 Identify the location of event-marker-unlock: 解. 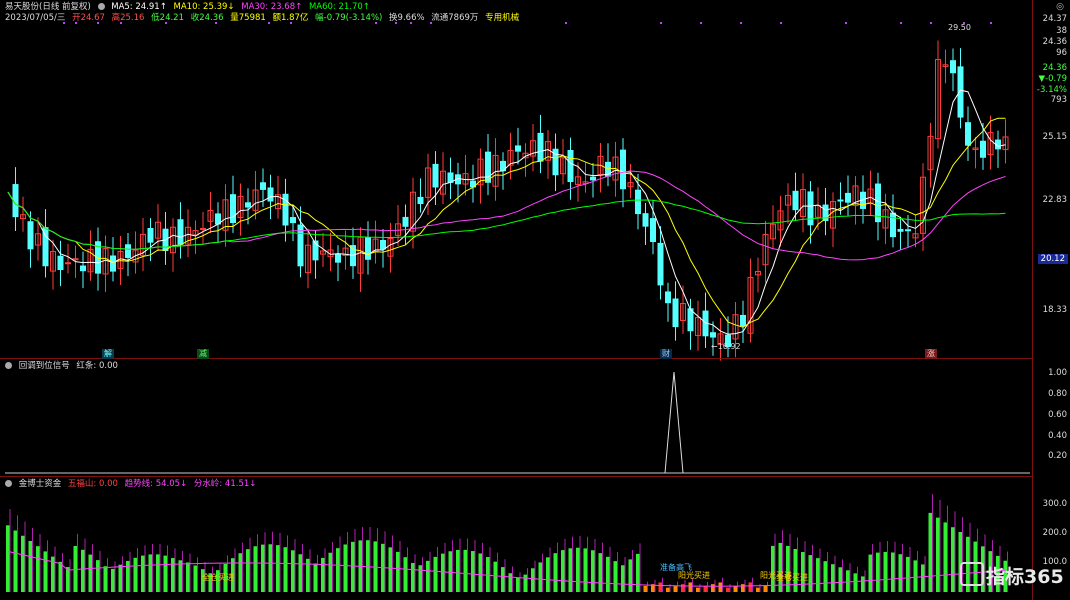
(108, 354).